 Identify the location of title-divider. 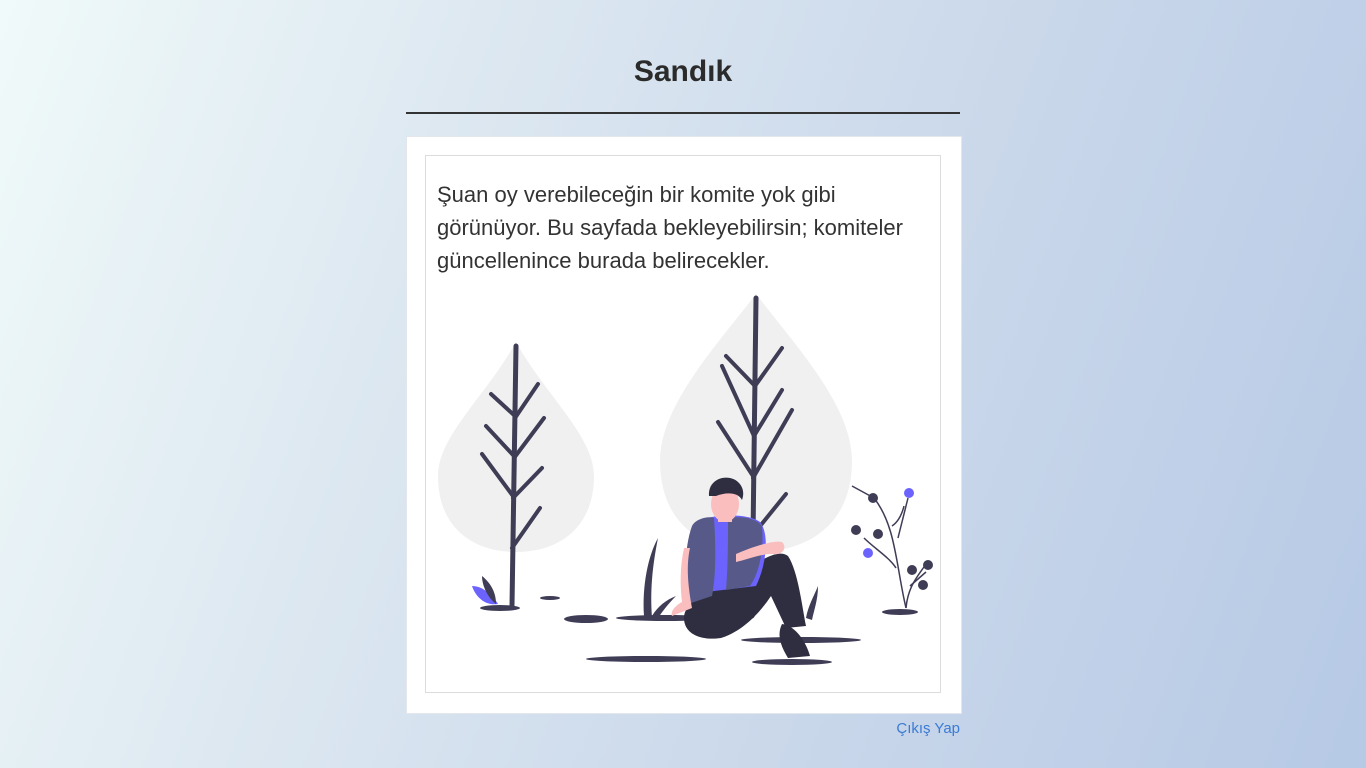
(683, 113).